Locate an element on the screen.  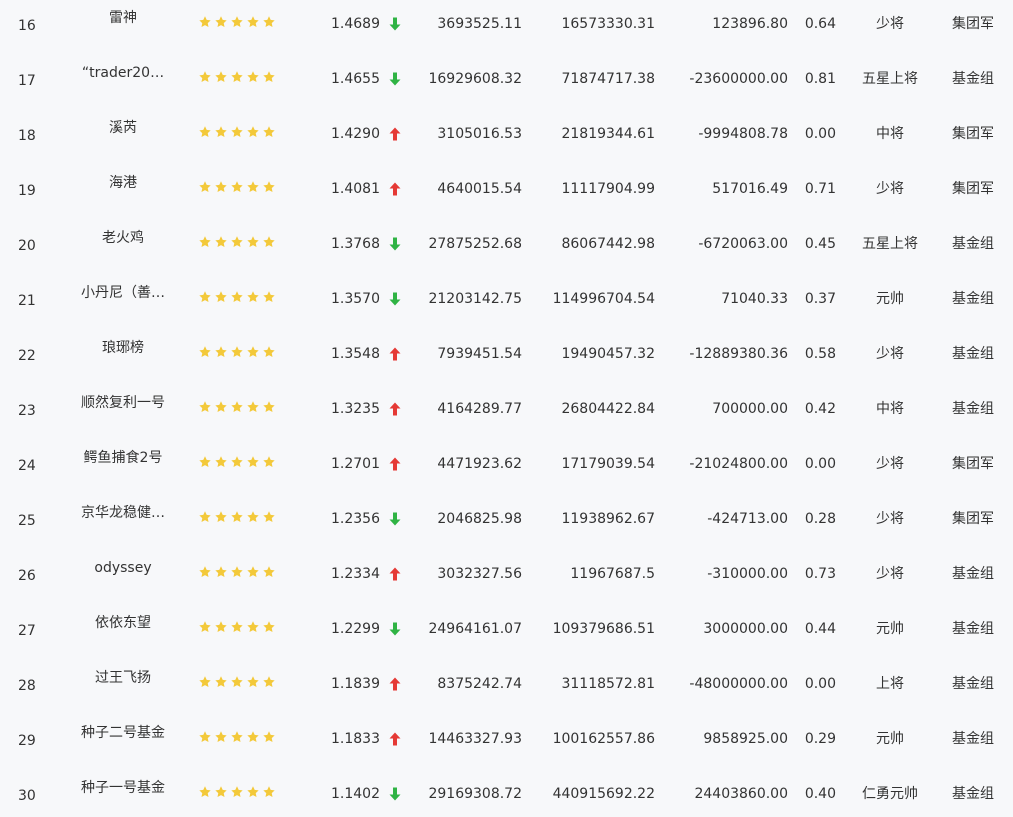
value-col-3: -310000.00 is located at coordinates (747, 574).